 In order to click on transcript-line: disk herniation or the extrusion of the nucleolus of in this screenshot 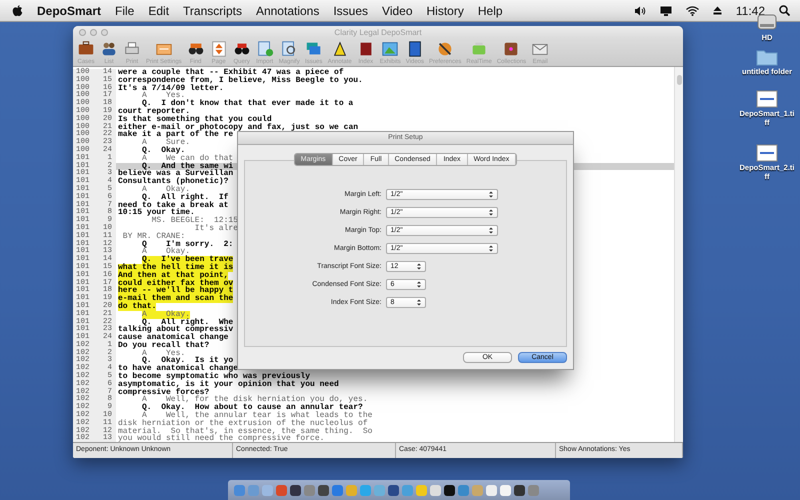, I will do `click(243, 424)`.